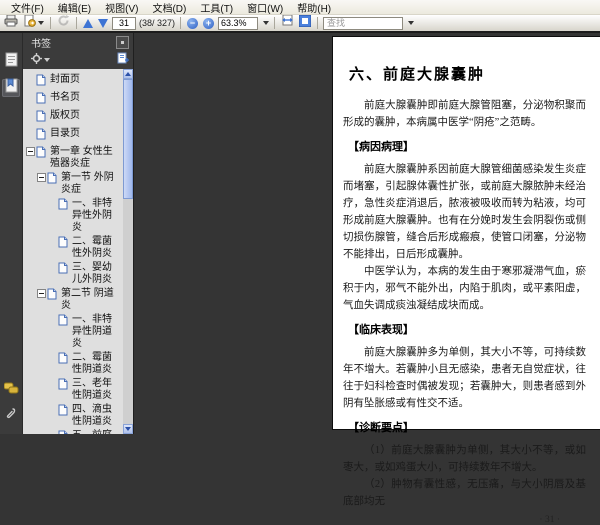 The width and height of the screenshot is (600, 525). I want to click on menu-item: 视图(V), so click(121, 7).